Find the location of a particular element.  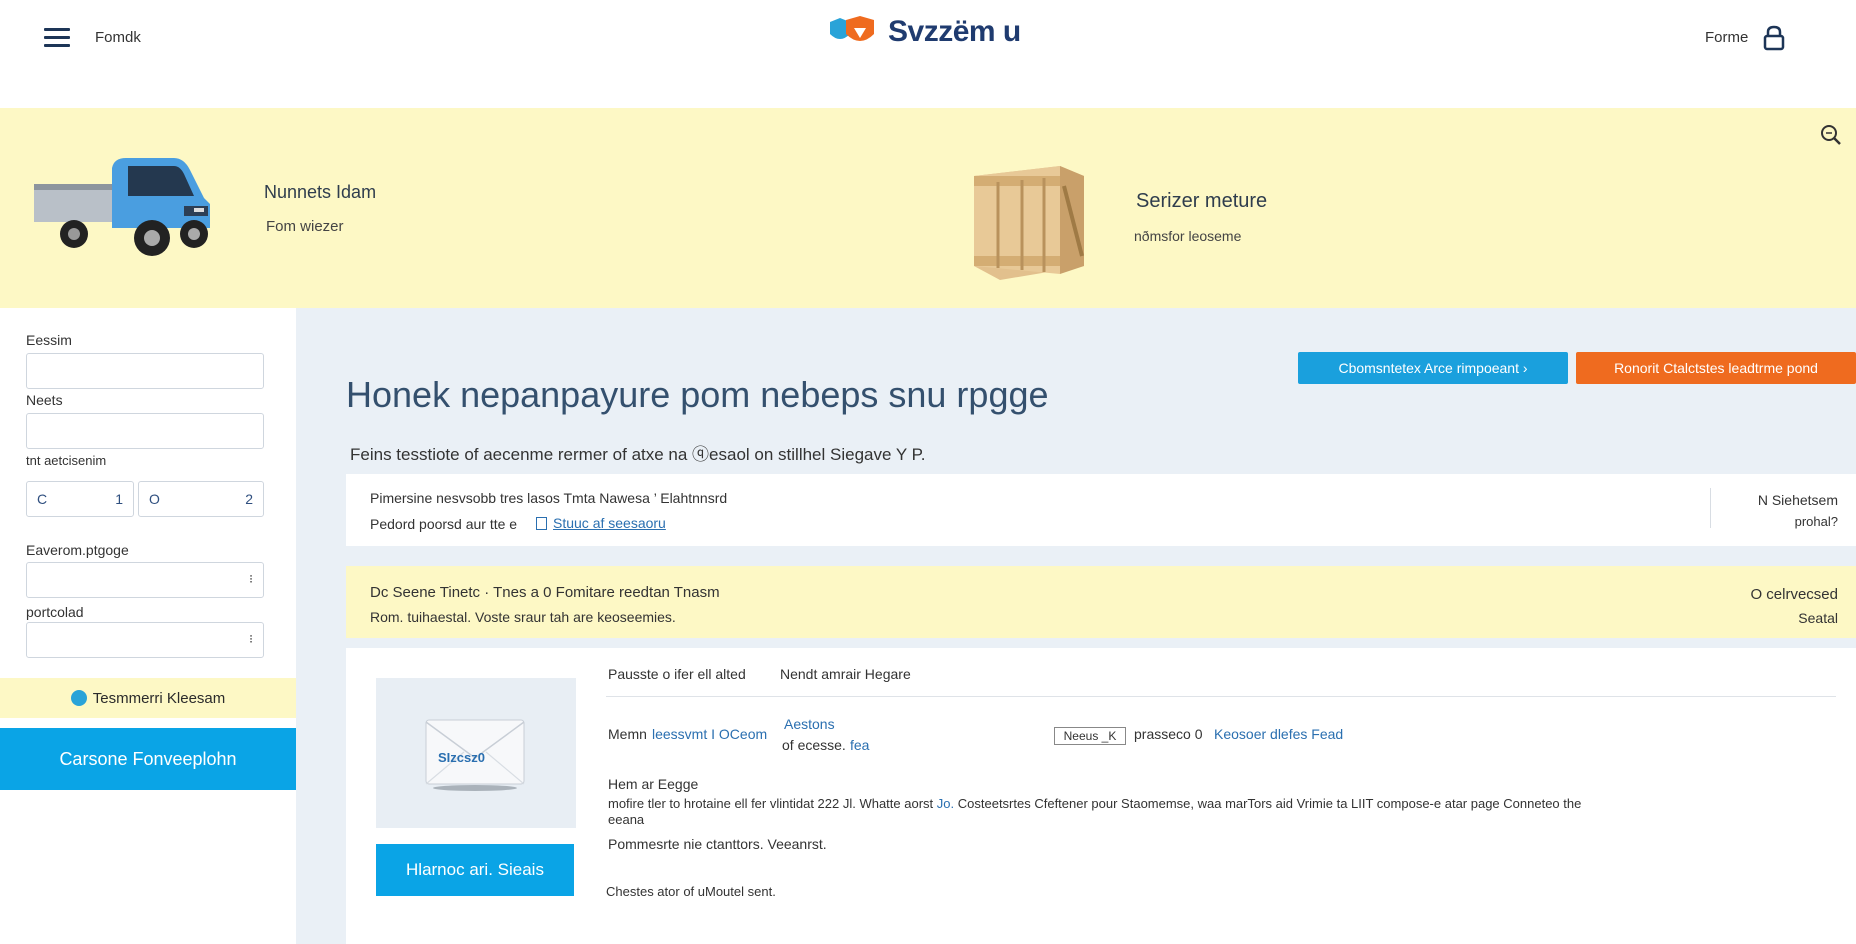

detail-row1-a: Pausste o ifer ell alted is located at coordinates (677, 674).